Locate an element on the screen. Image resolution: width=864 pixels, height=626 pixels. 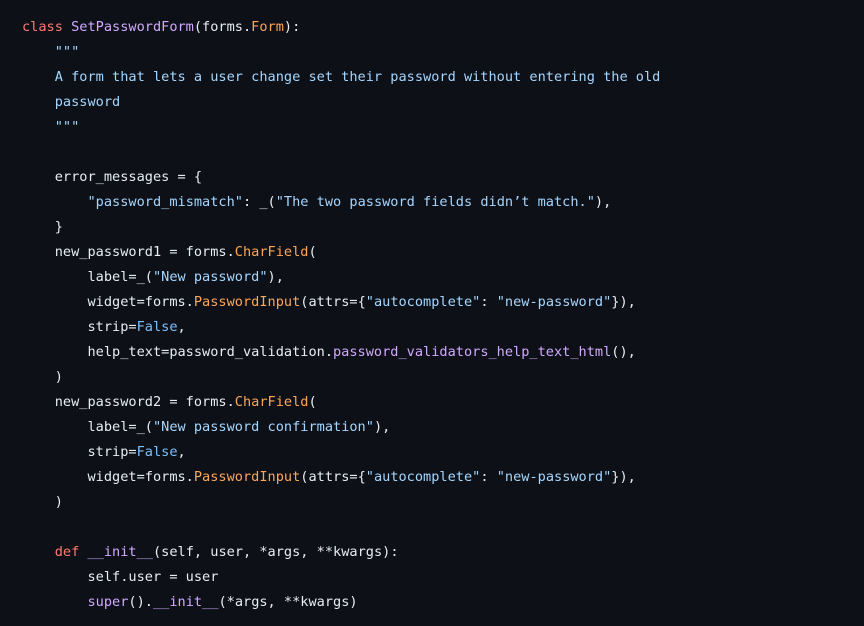
code-token: new_password2 = forms. is located at coordinates (128, 402).